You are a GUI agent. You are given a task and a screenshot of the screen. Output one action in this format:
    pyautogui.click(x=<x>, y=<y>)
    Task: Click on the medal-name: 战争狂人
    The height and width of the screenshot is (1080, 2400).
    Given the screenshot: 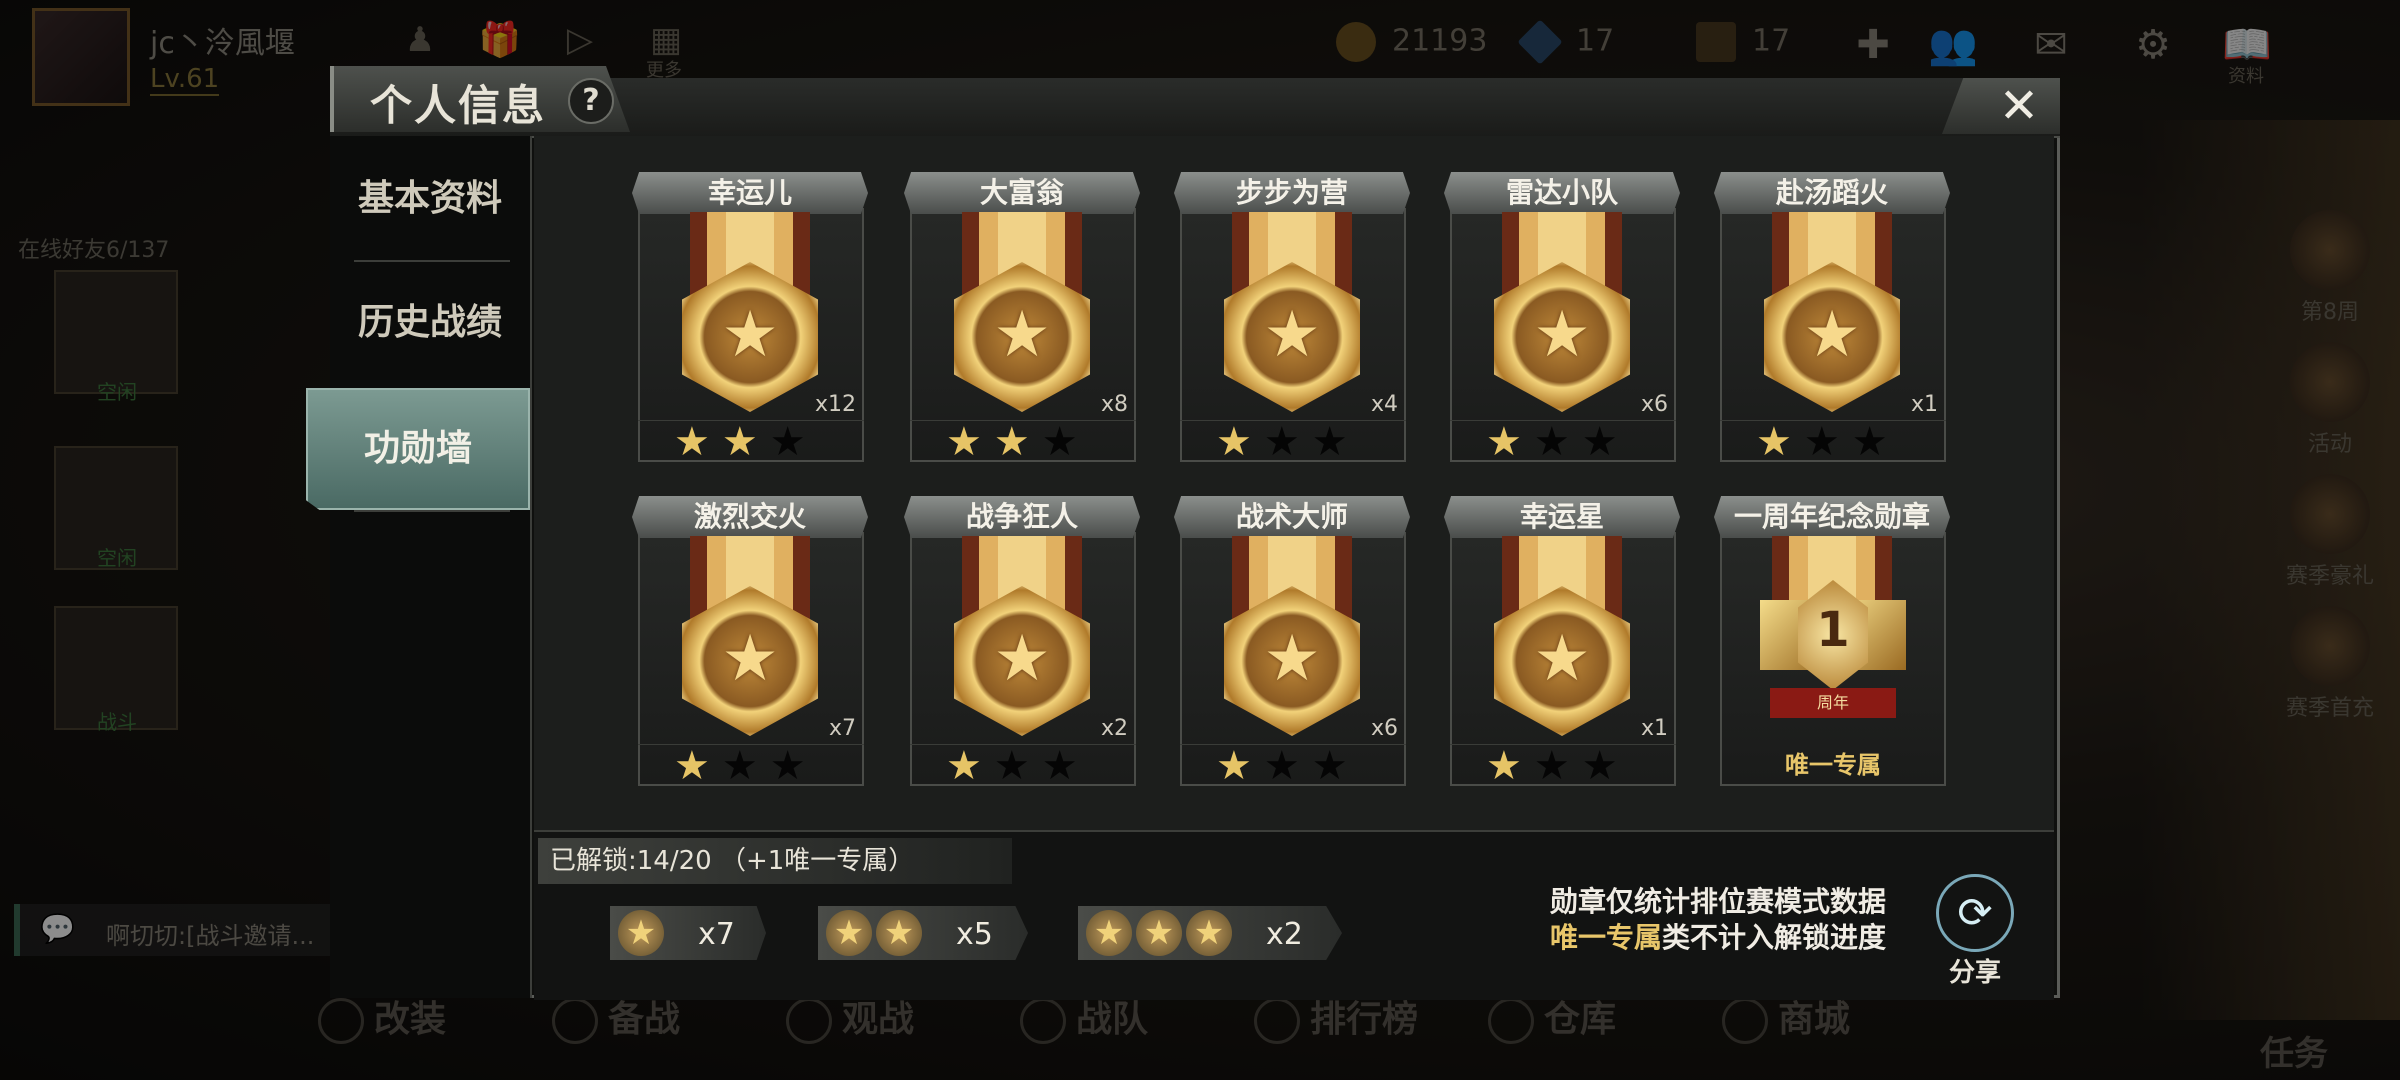 What is the action you would take?
    pyautogui.click(x=1022, y=517)
    